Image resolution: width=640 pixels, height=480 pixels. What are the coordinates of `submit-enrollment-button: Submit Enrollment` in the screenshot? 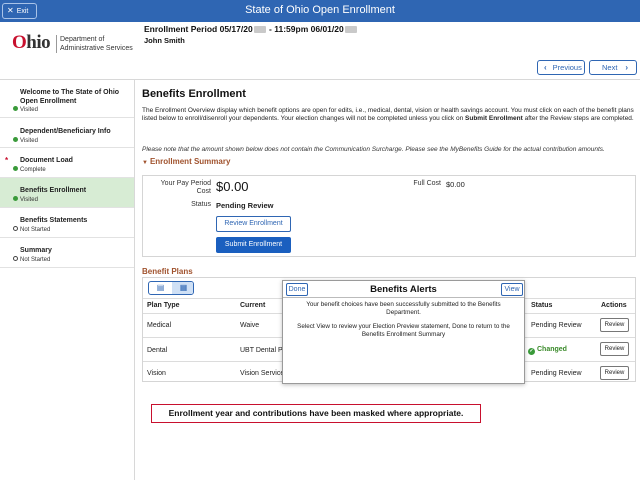 It's located at (253, 245).